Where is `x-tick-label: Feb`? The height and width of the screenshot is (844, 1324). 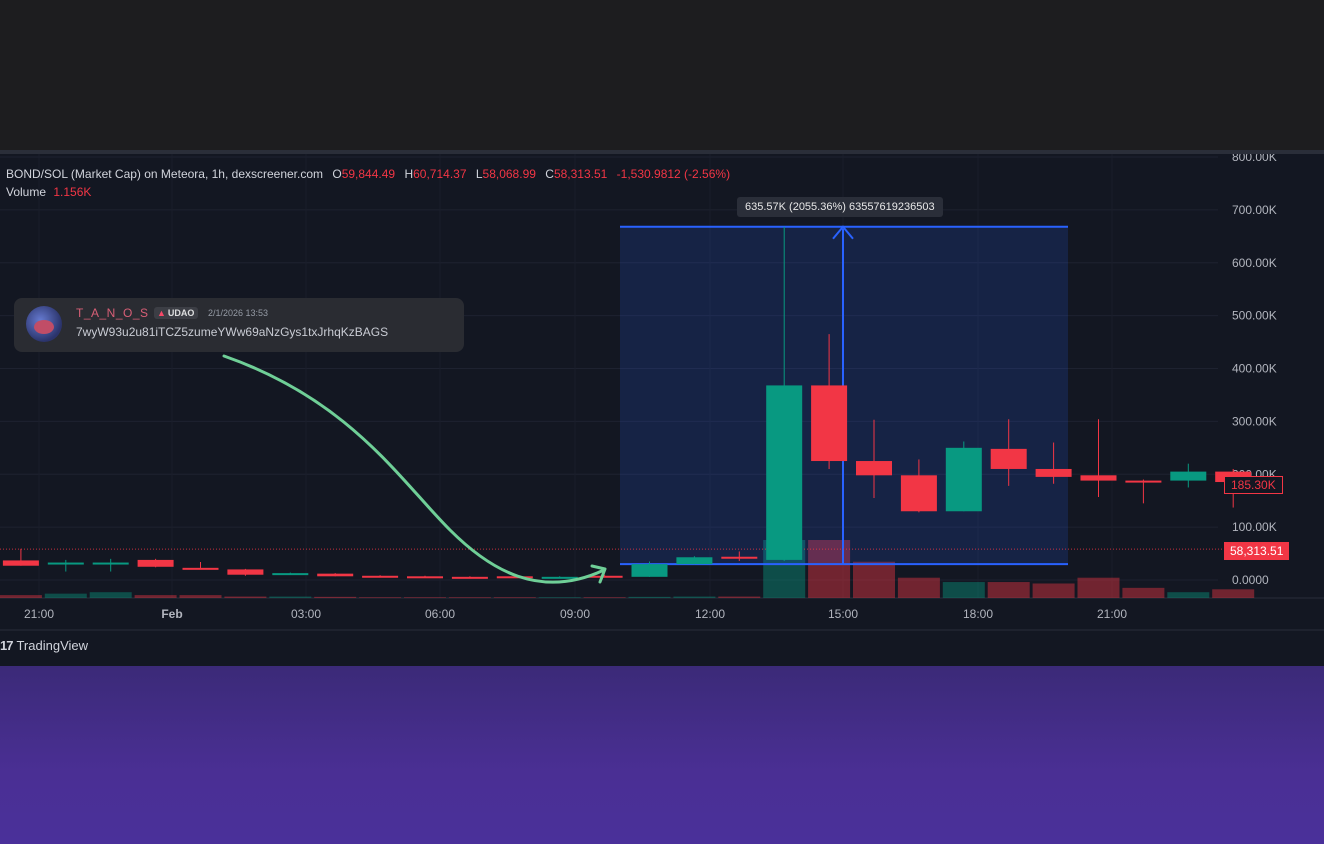
x-tick-label: Feb is located at coordinates (171, 614).